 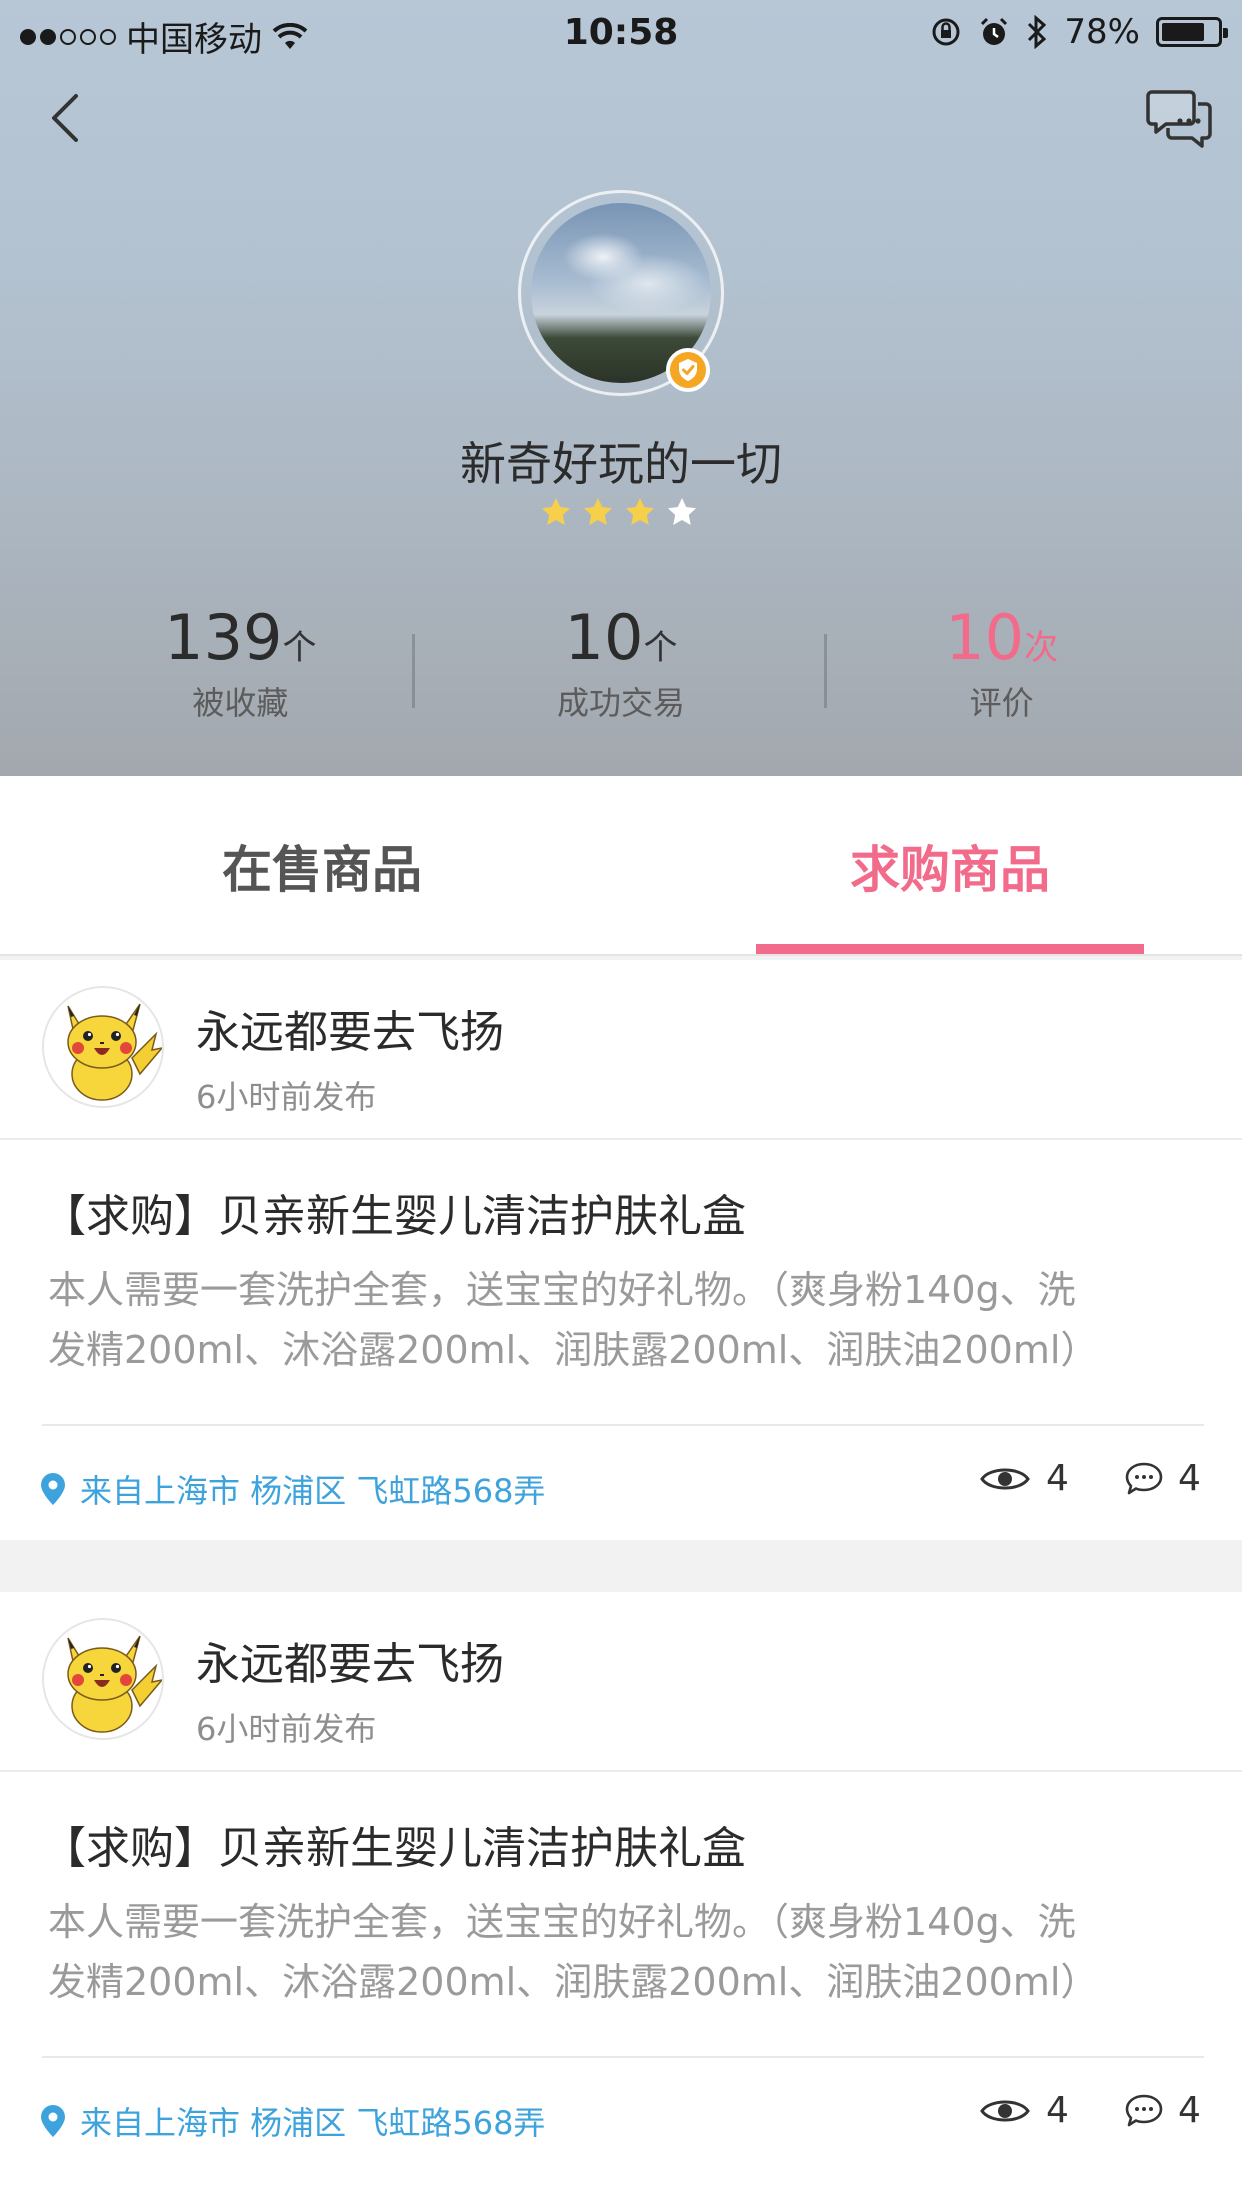 I want to click on battery-level, so click(x=1183, y=32).